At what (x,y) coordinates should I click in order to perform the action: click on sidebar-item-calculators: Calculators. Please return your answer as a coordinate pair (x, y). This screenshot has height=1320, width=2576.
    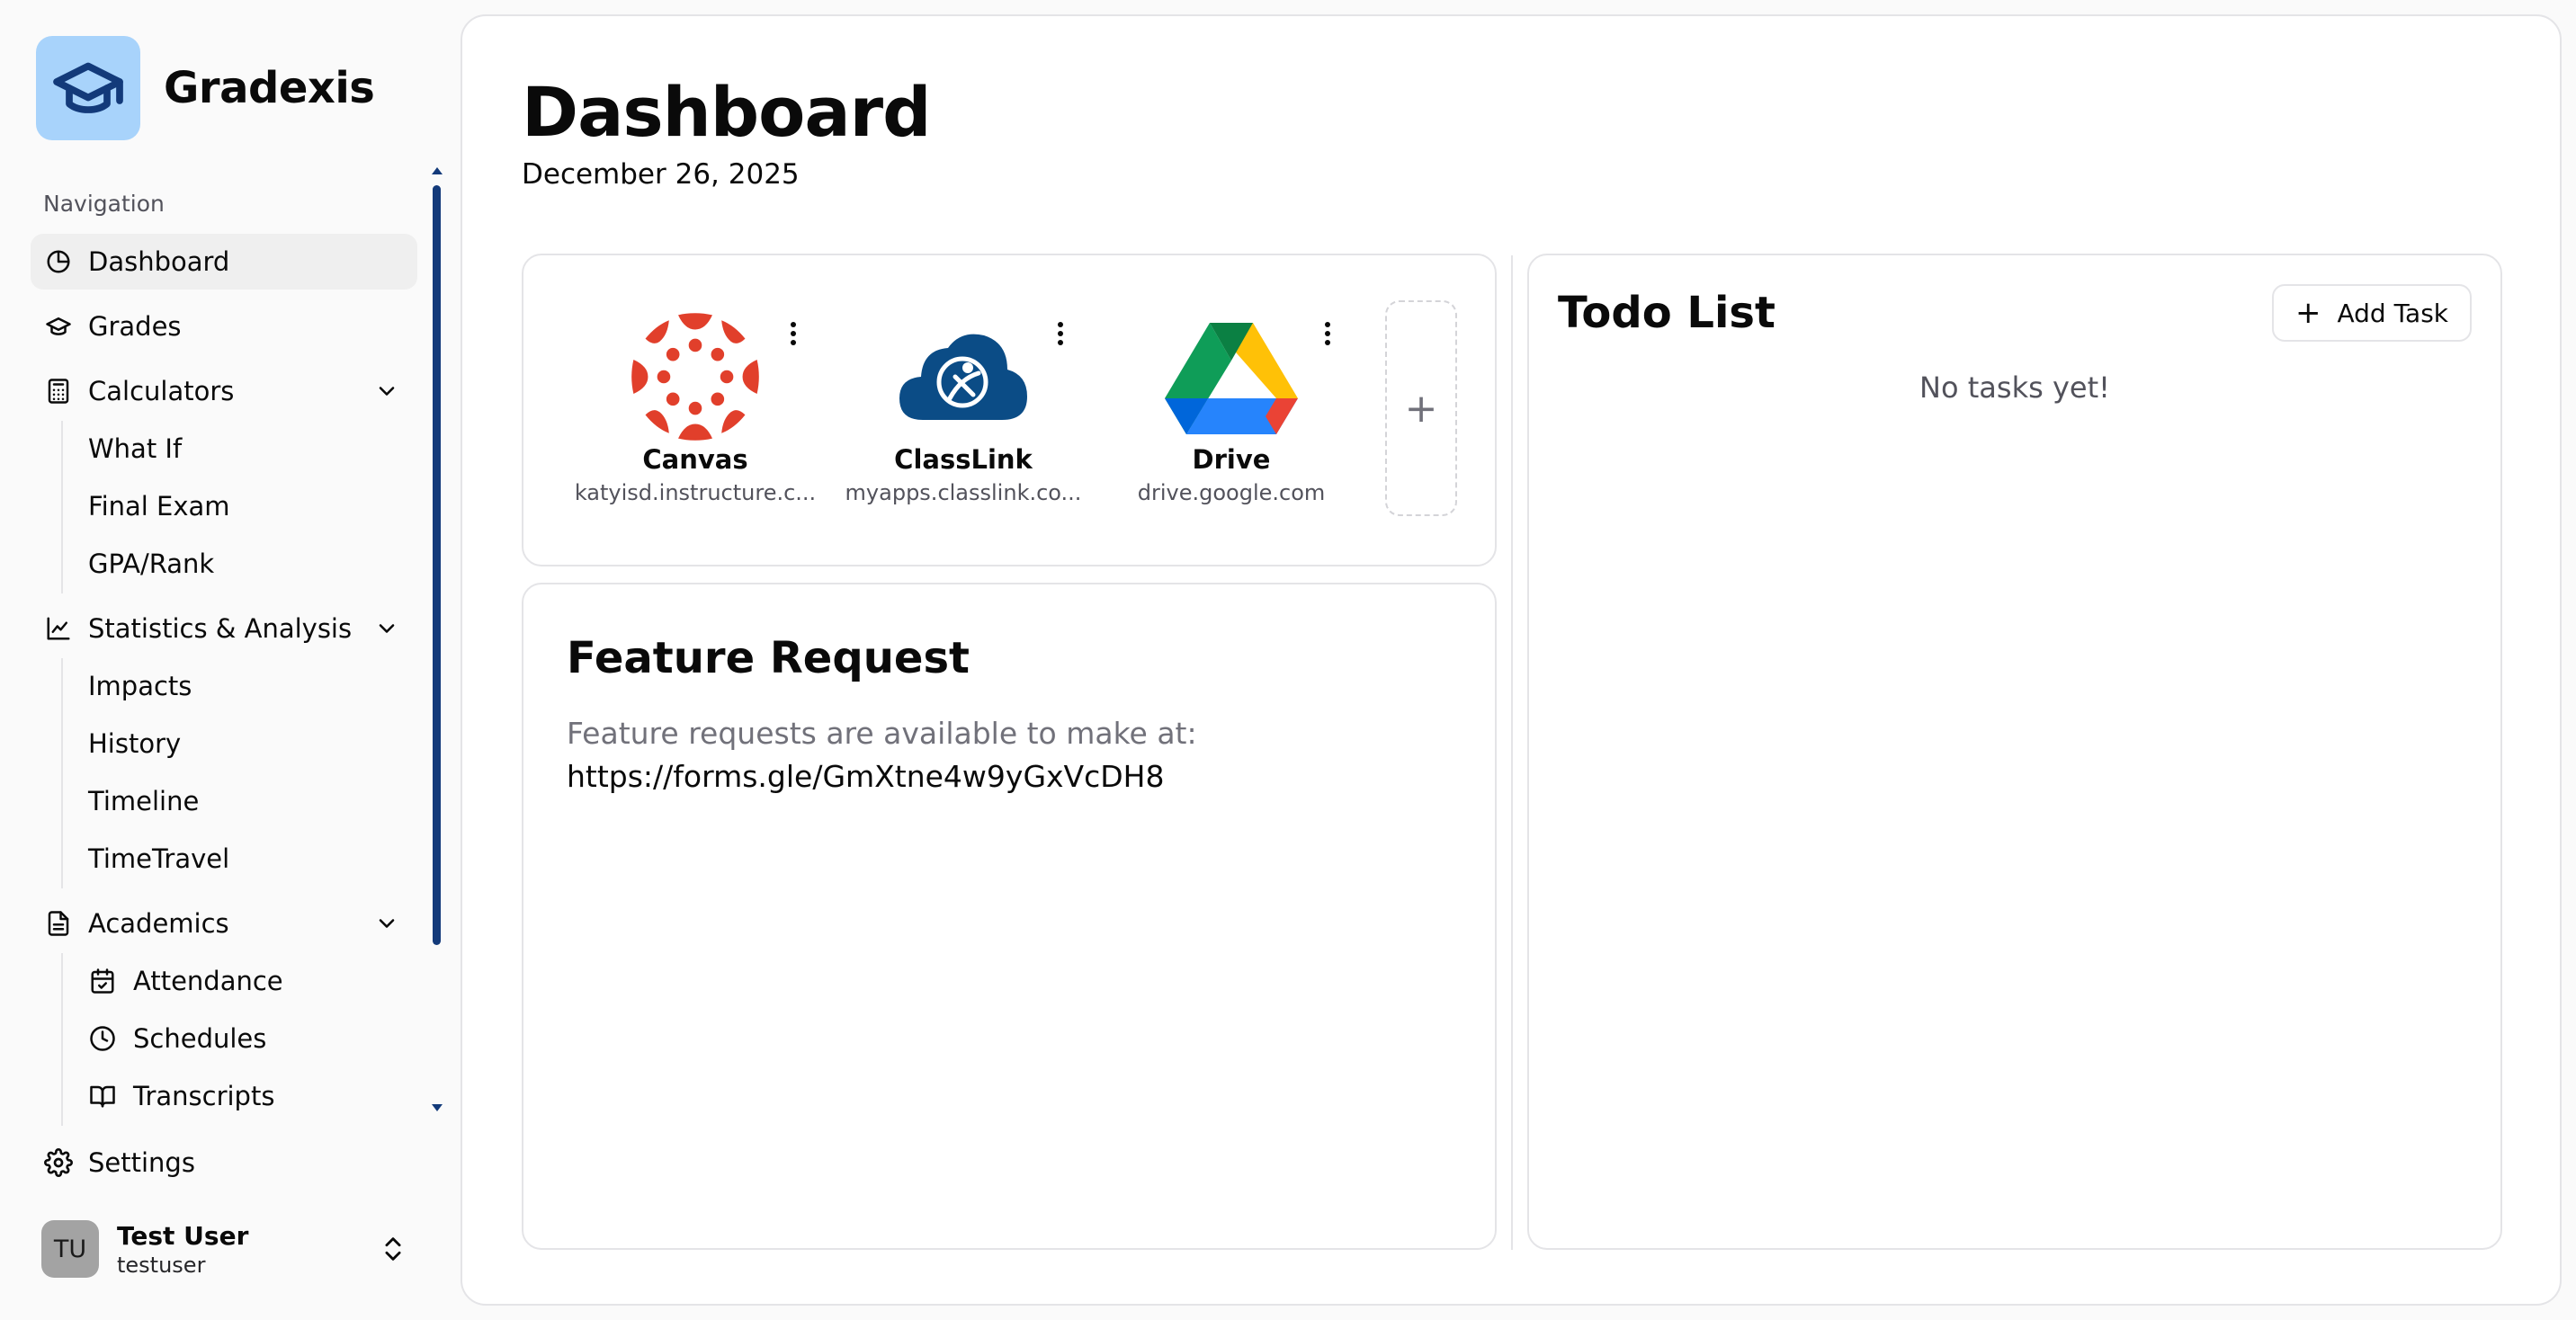
    Looking at the image, I should click on (224, 391).